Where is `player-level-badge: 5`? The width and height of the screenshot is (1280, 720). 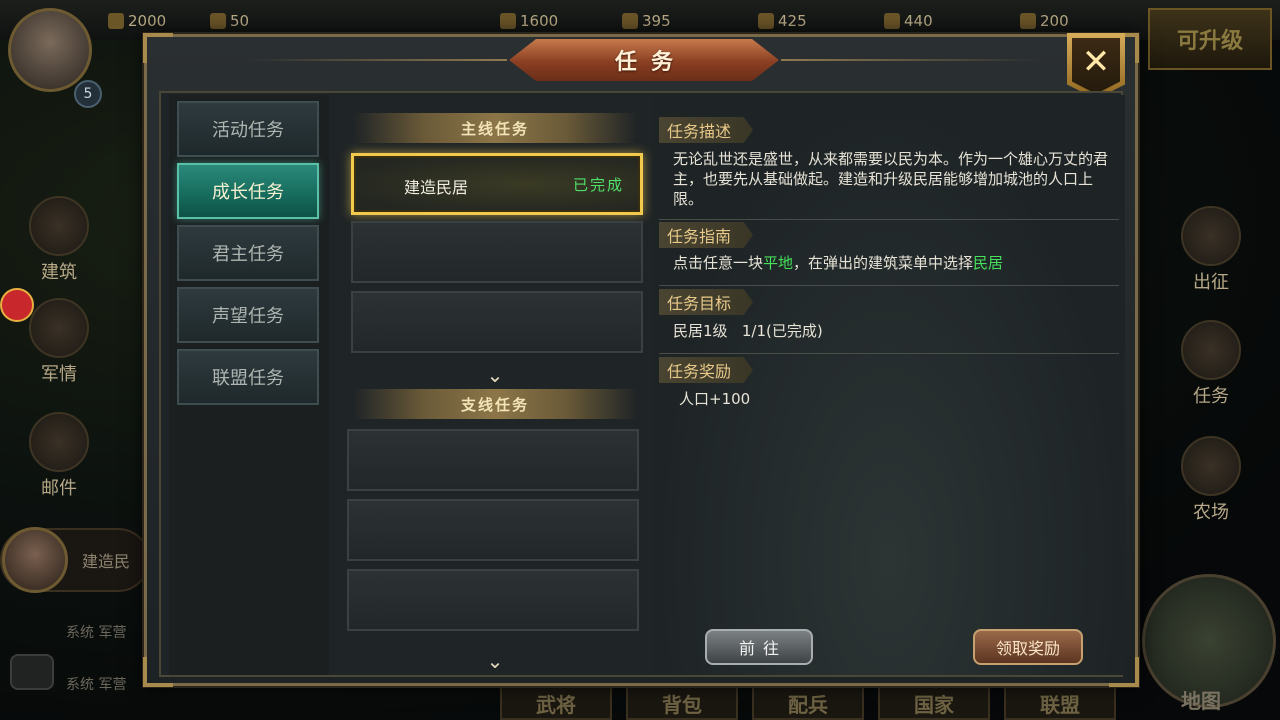
player-level-badge: 5 is located at coordinates (88, 94).